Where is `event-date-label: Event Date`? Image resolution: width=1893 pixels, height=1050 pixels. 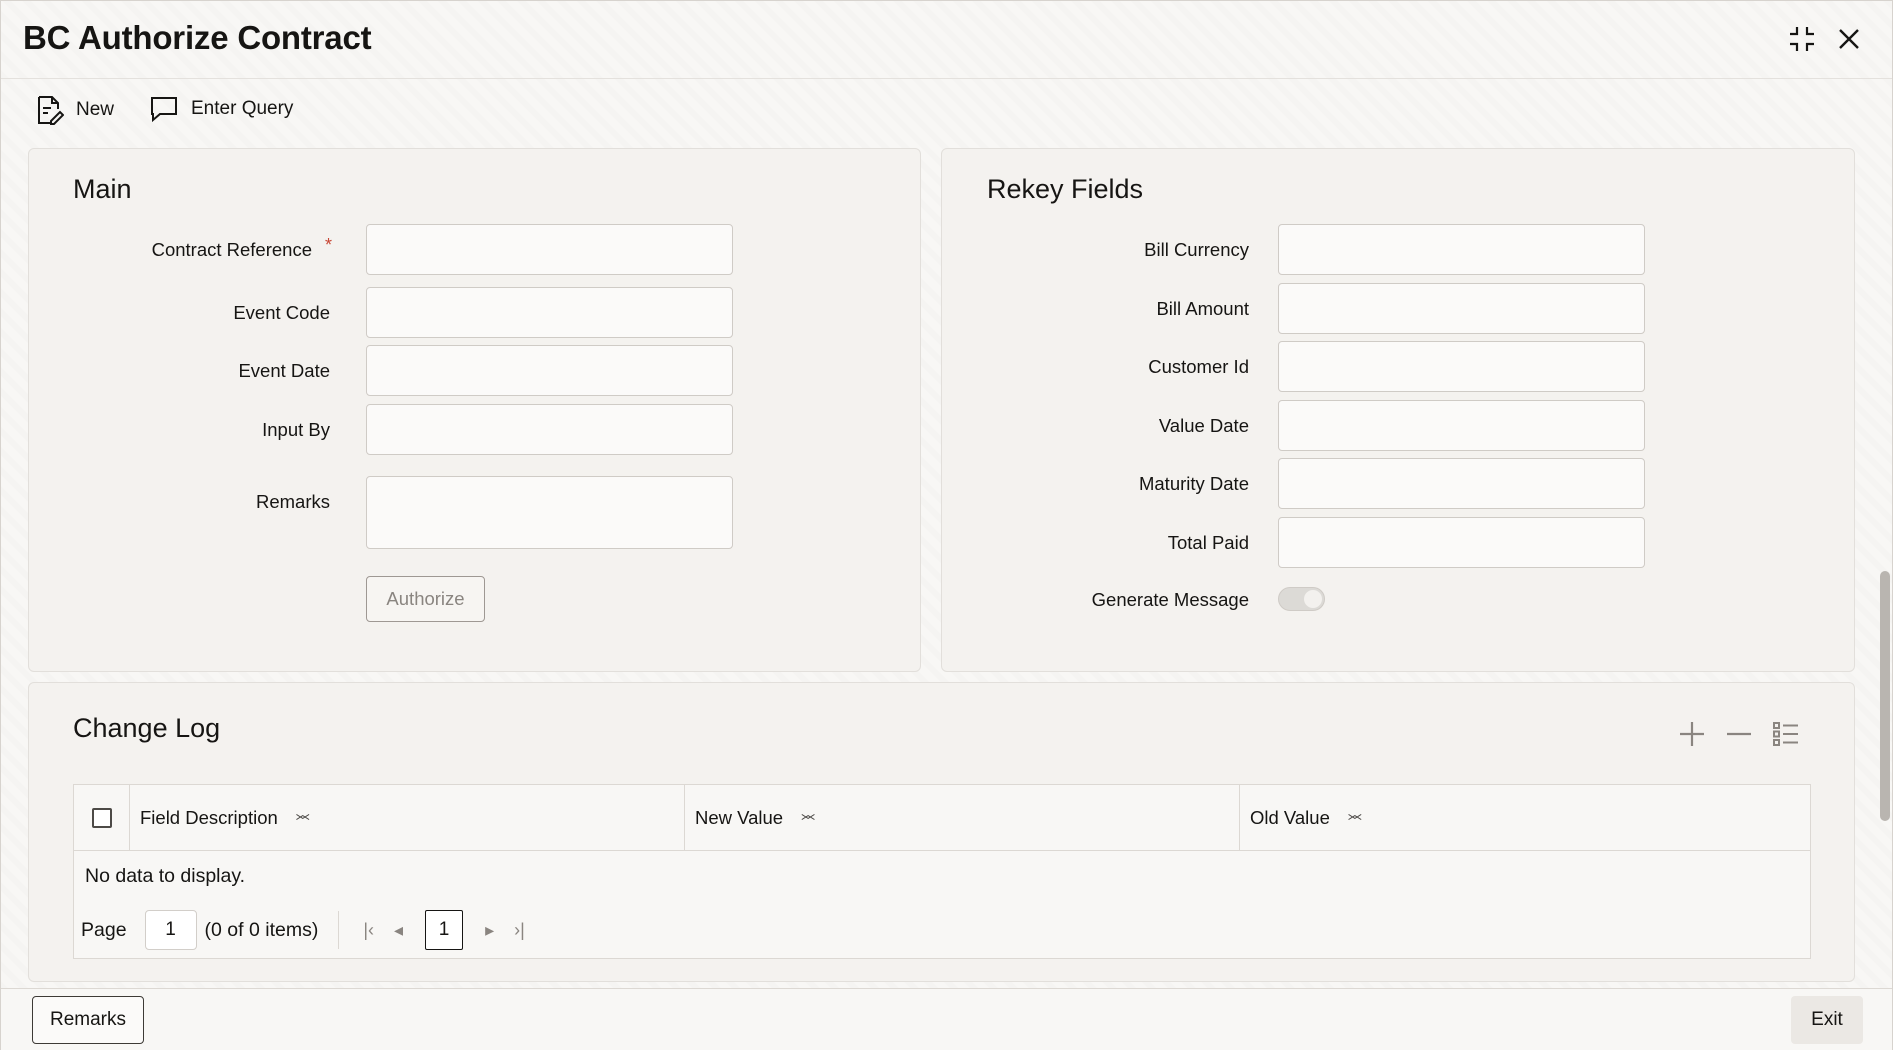 event-date-label: Event Date is located at coordinates (284, 370).